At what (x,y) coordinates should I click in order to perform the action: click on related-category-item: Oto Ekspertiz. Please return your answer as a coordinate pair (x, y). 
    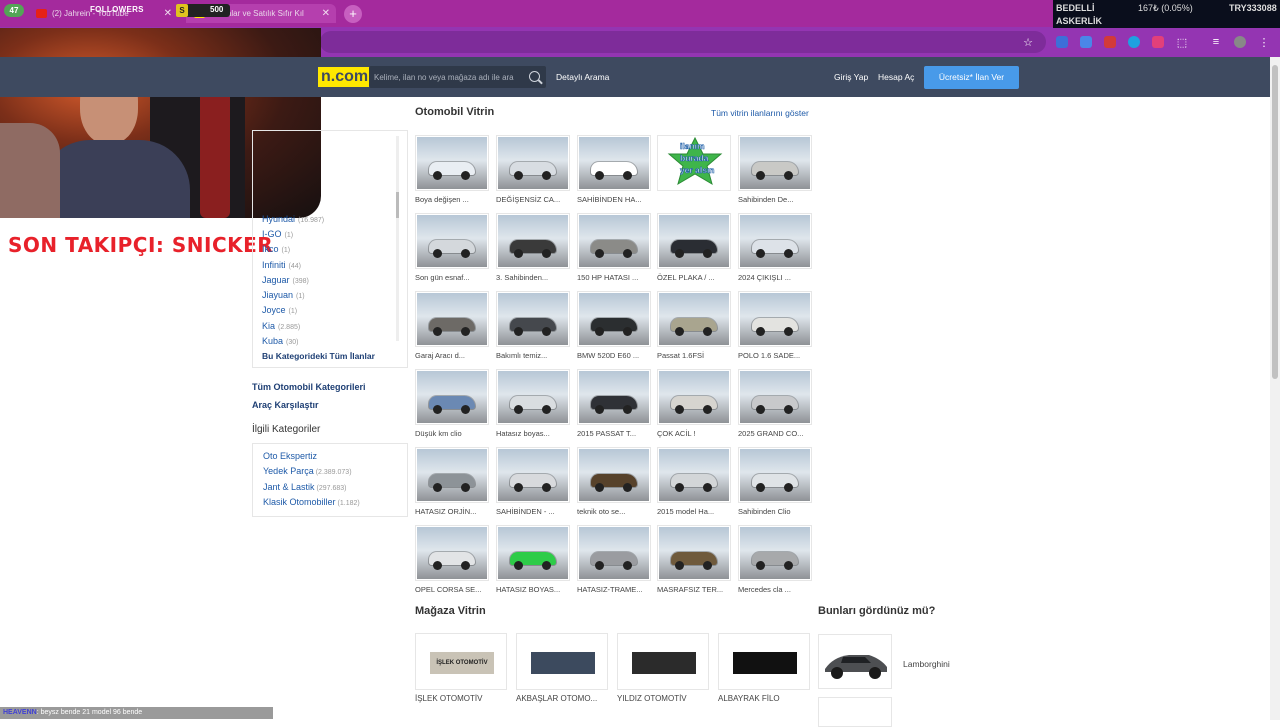
    Looking at the image, I should click on (291, 456).